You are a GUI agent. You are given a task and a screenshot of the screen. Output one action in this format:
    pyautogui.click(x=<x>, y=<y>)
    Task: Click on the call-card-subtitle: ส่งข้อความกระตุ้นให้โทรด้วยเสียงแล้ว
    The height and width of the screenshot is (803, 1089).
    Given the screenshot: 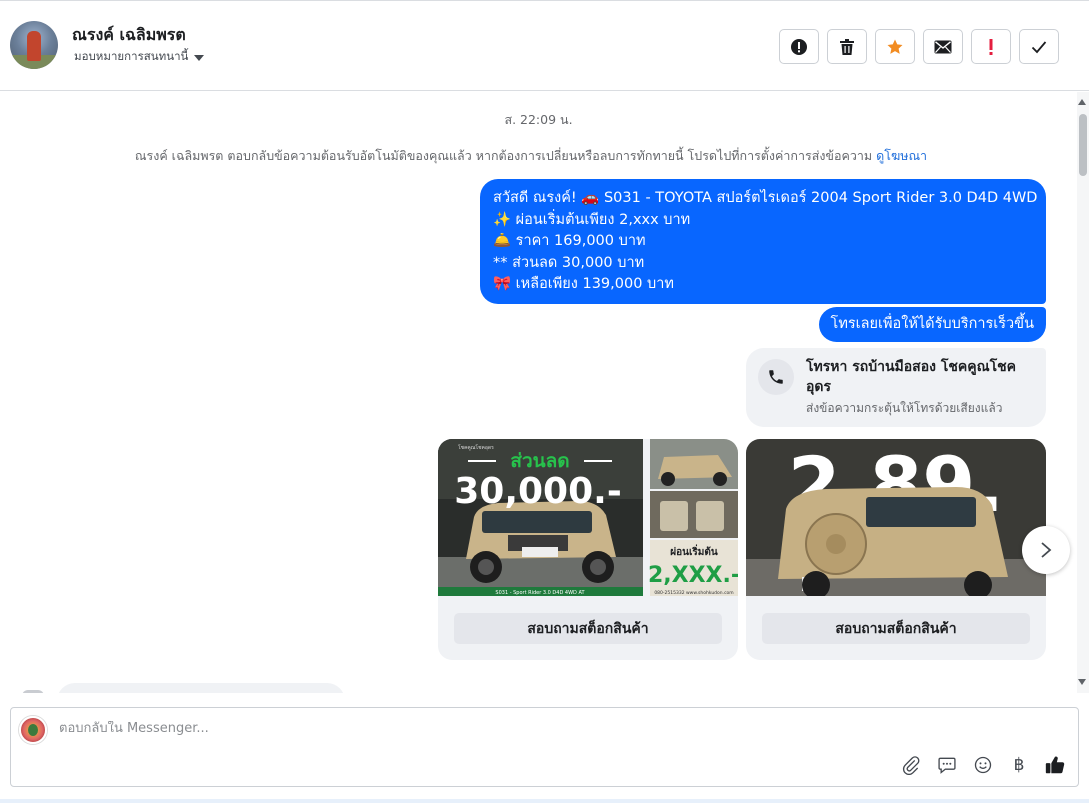 What is the action you would take?
    pyautogui.click(x=904, y=408)
    